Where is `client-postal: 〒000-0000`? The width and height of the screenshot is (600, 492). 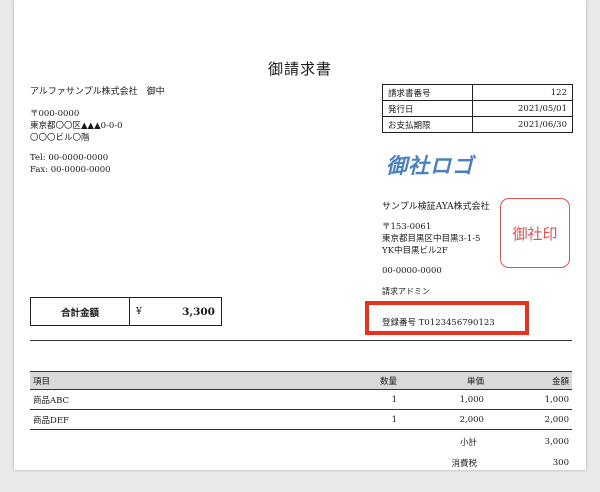
client-postal: 〒000-0000 is located at coordinates (55, 114).